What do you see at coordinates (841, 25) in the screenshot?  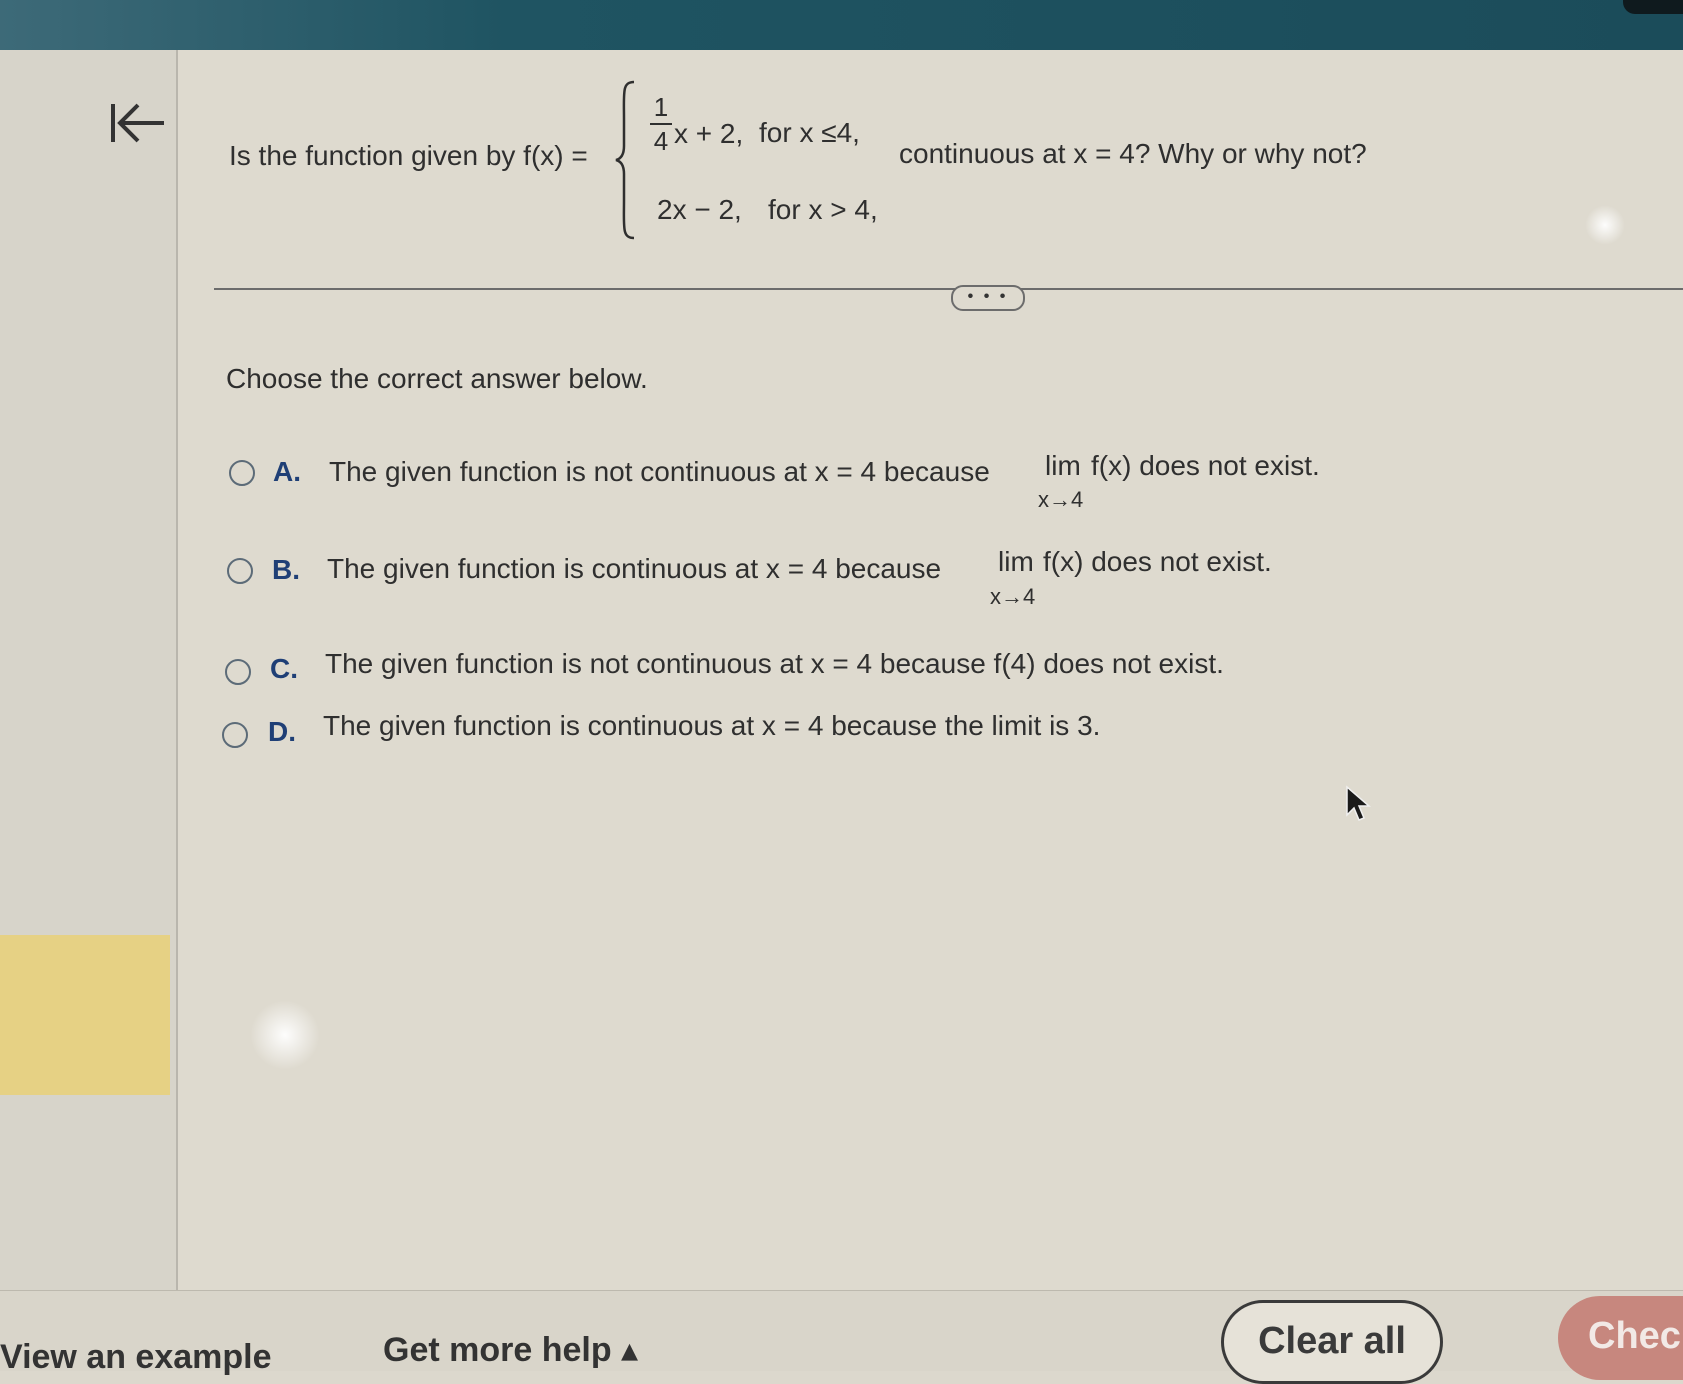 I see `top-bar` at bounding box center [841, 25].